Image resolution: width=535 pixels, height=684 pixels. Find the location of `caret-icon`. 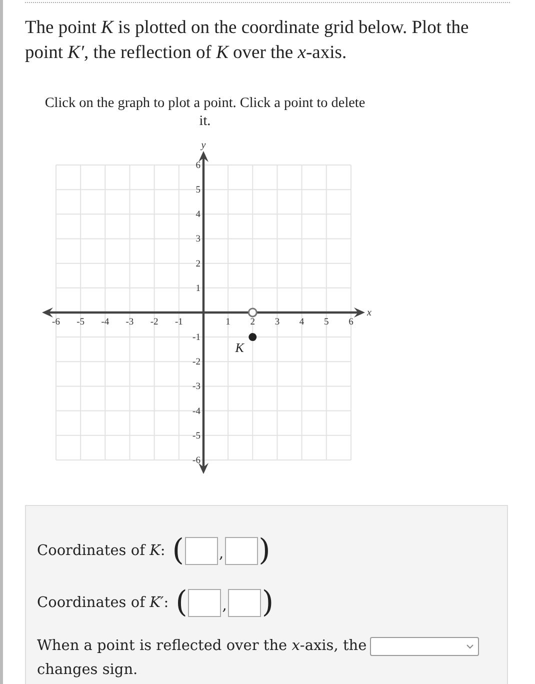

caret-icon is located at coordinates (470, 646).